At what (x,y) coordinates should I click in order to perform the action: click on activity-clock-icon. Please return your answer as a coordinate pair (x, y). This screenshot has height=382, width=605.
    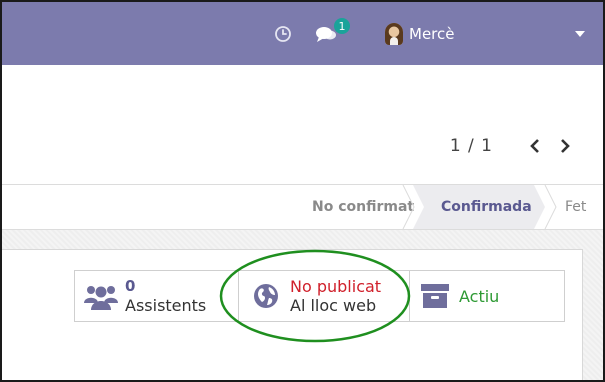
    Looking at the image, I should click on (283, 33).